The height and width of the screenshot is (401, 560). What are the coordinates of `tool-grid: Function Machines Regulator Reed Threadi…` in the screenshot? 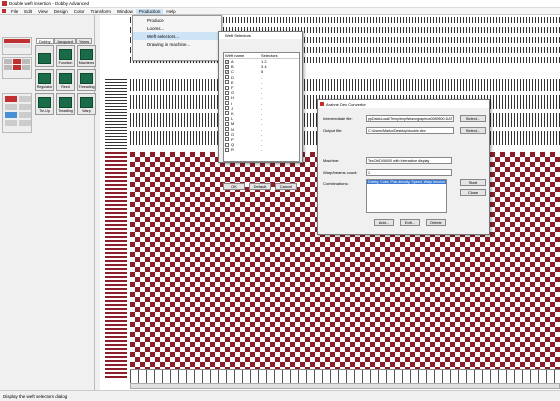 It's located at (65, 80).